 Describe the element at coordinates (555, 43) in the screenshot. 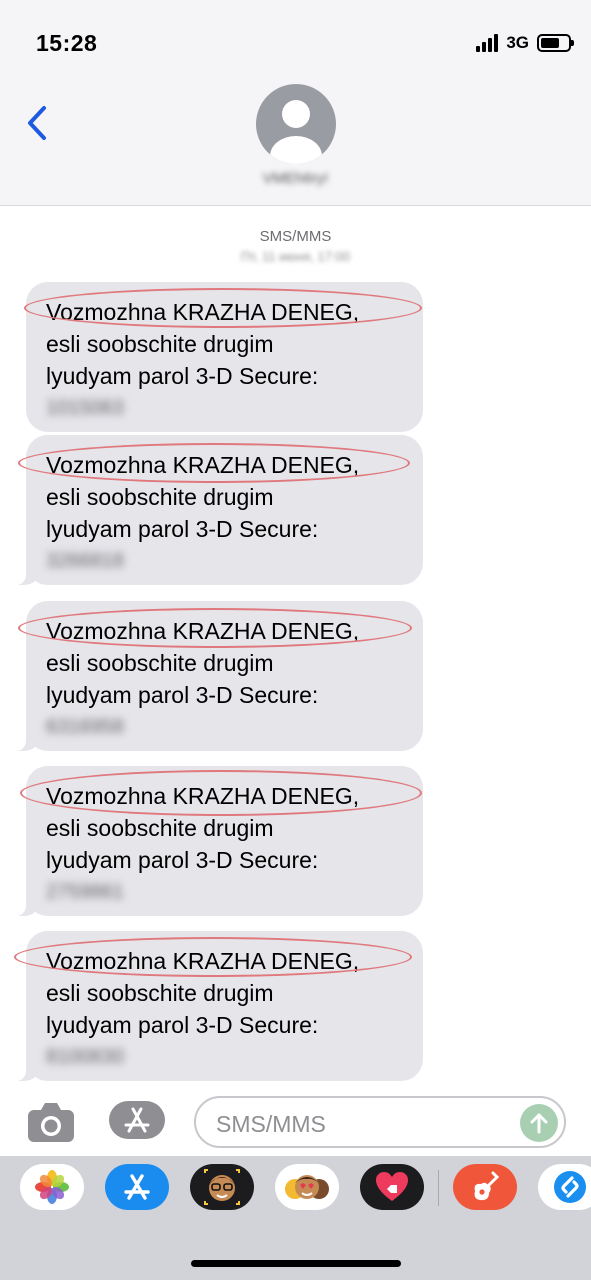

I see `battery-icon` at that location.